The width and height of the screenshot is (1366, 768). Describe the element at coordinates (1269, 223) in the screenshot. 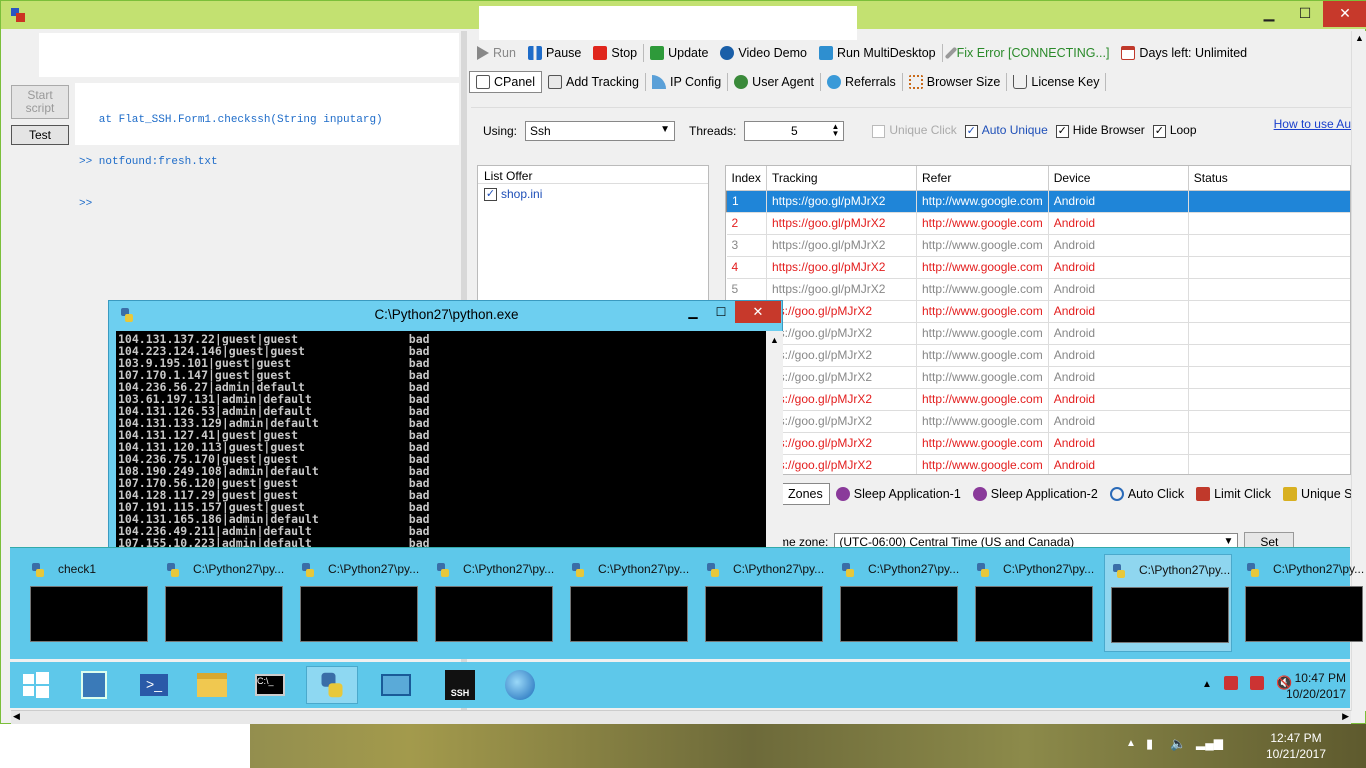

I see `table-cell` at that location.